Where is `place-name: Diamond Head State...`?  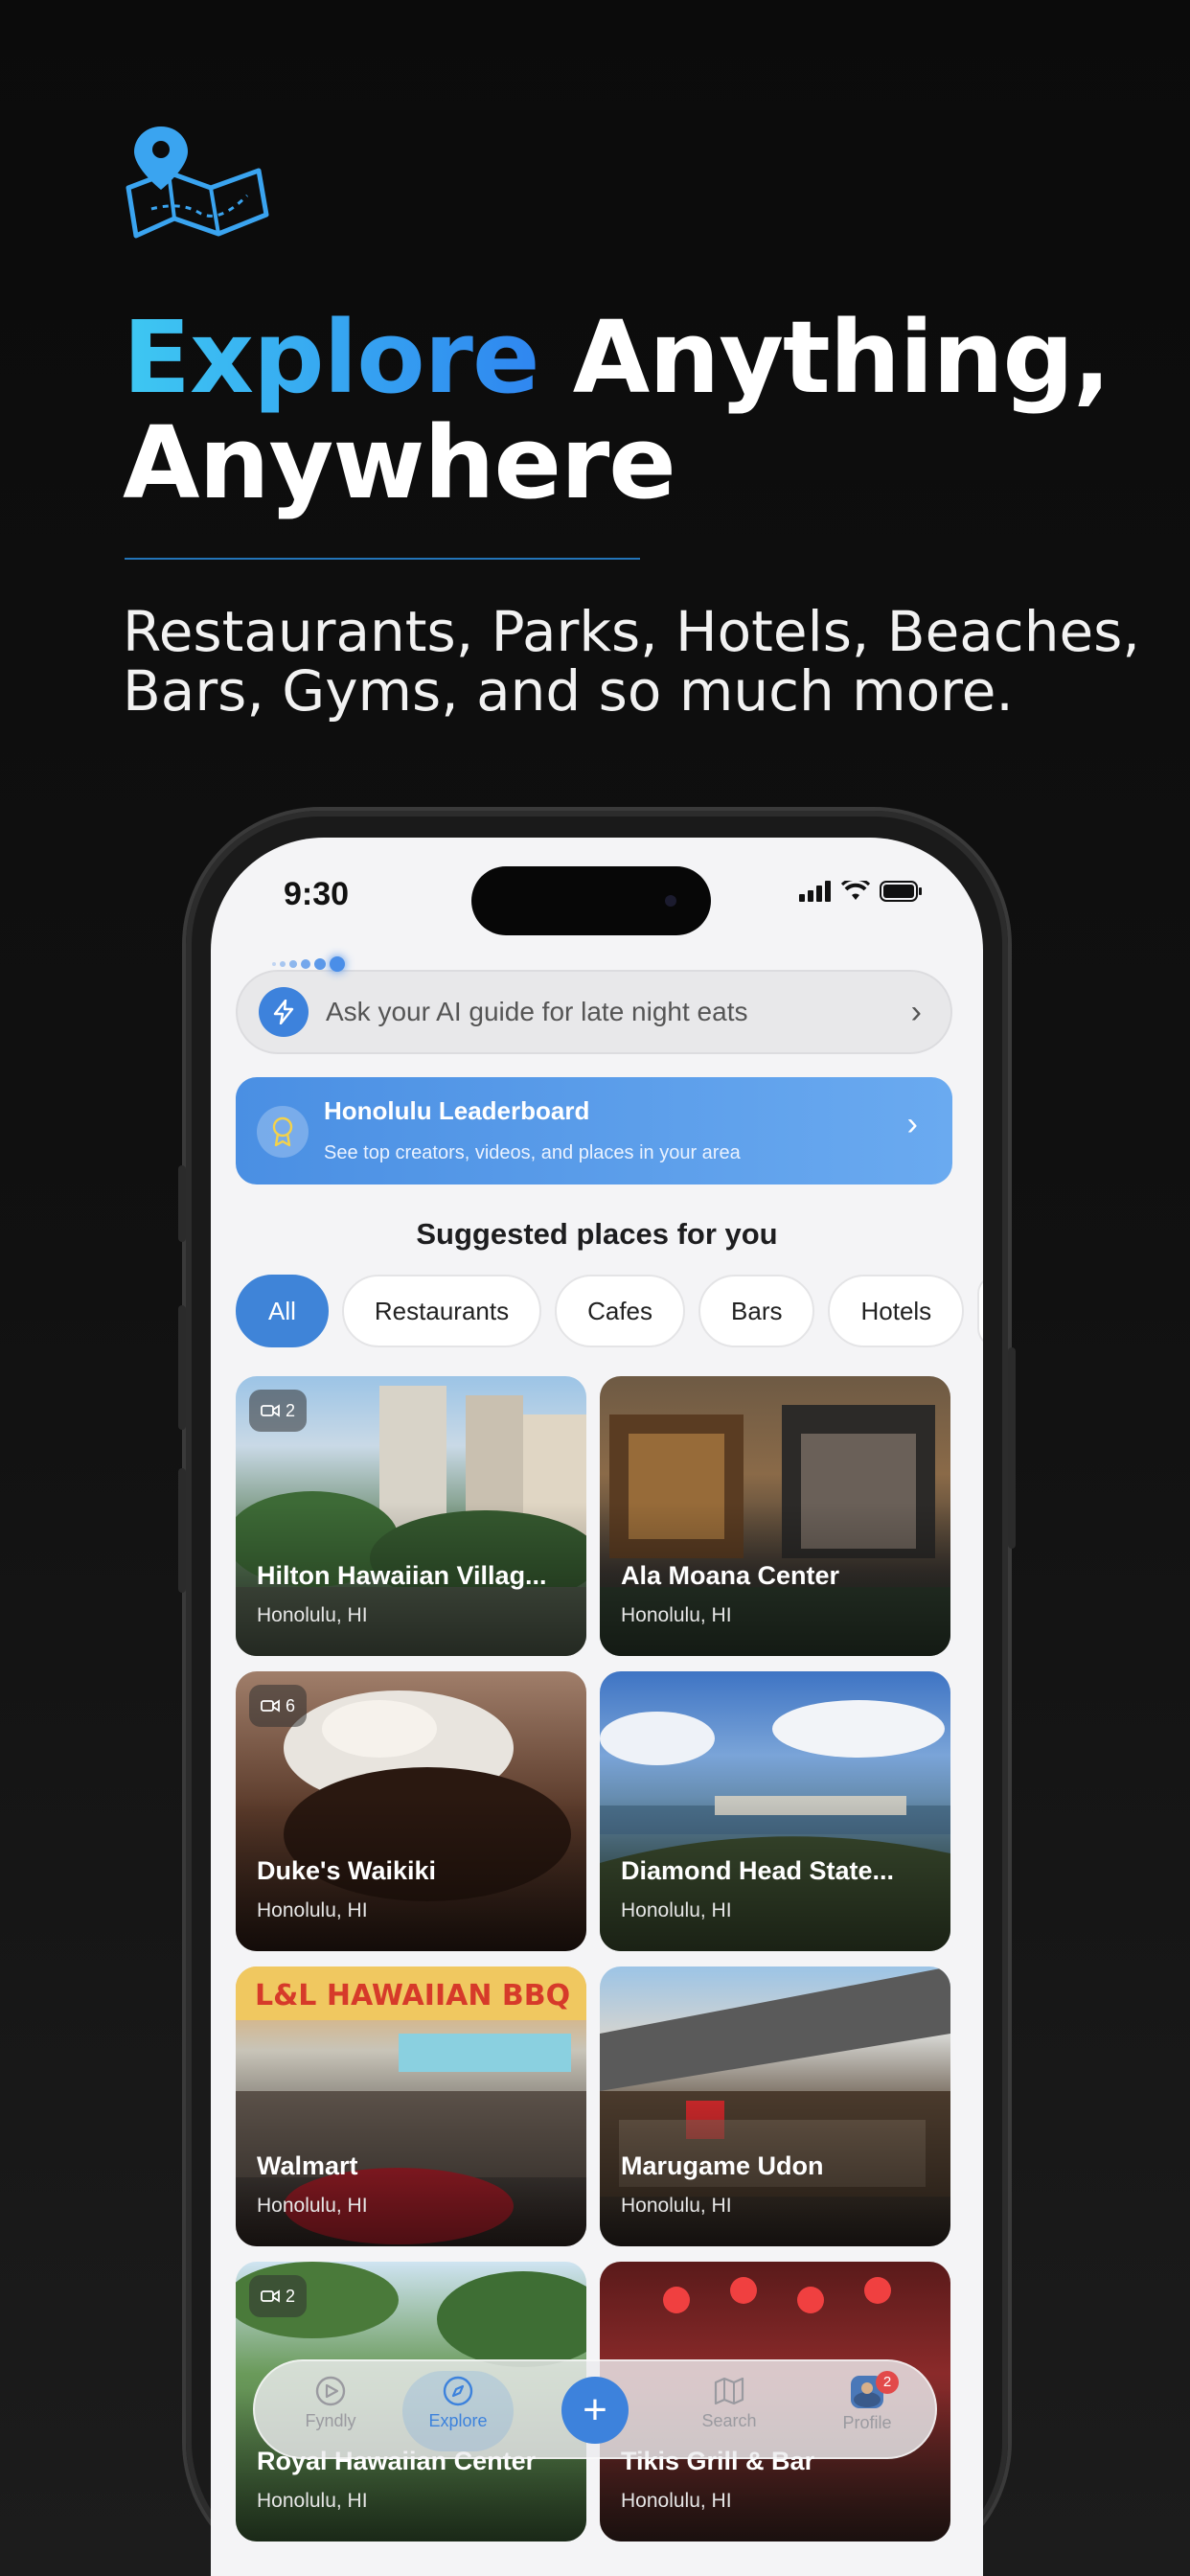 place-name: Diamond Head State... is located at coordinates (758, 1870).